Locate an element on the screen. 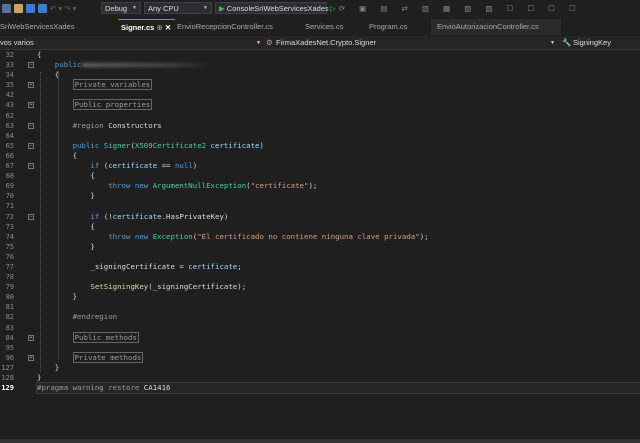 This screenshot has height=443, width=640. tab-srwebservicesxades: SriWebServicesXades is located at coordinates (59, 27).